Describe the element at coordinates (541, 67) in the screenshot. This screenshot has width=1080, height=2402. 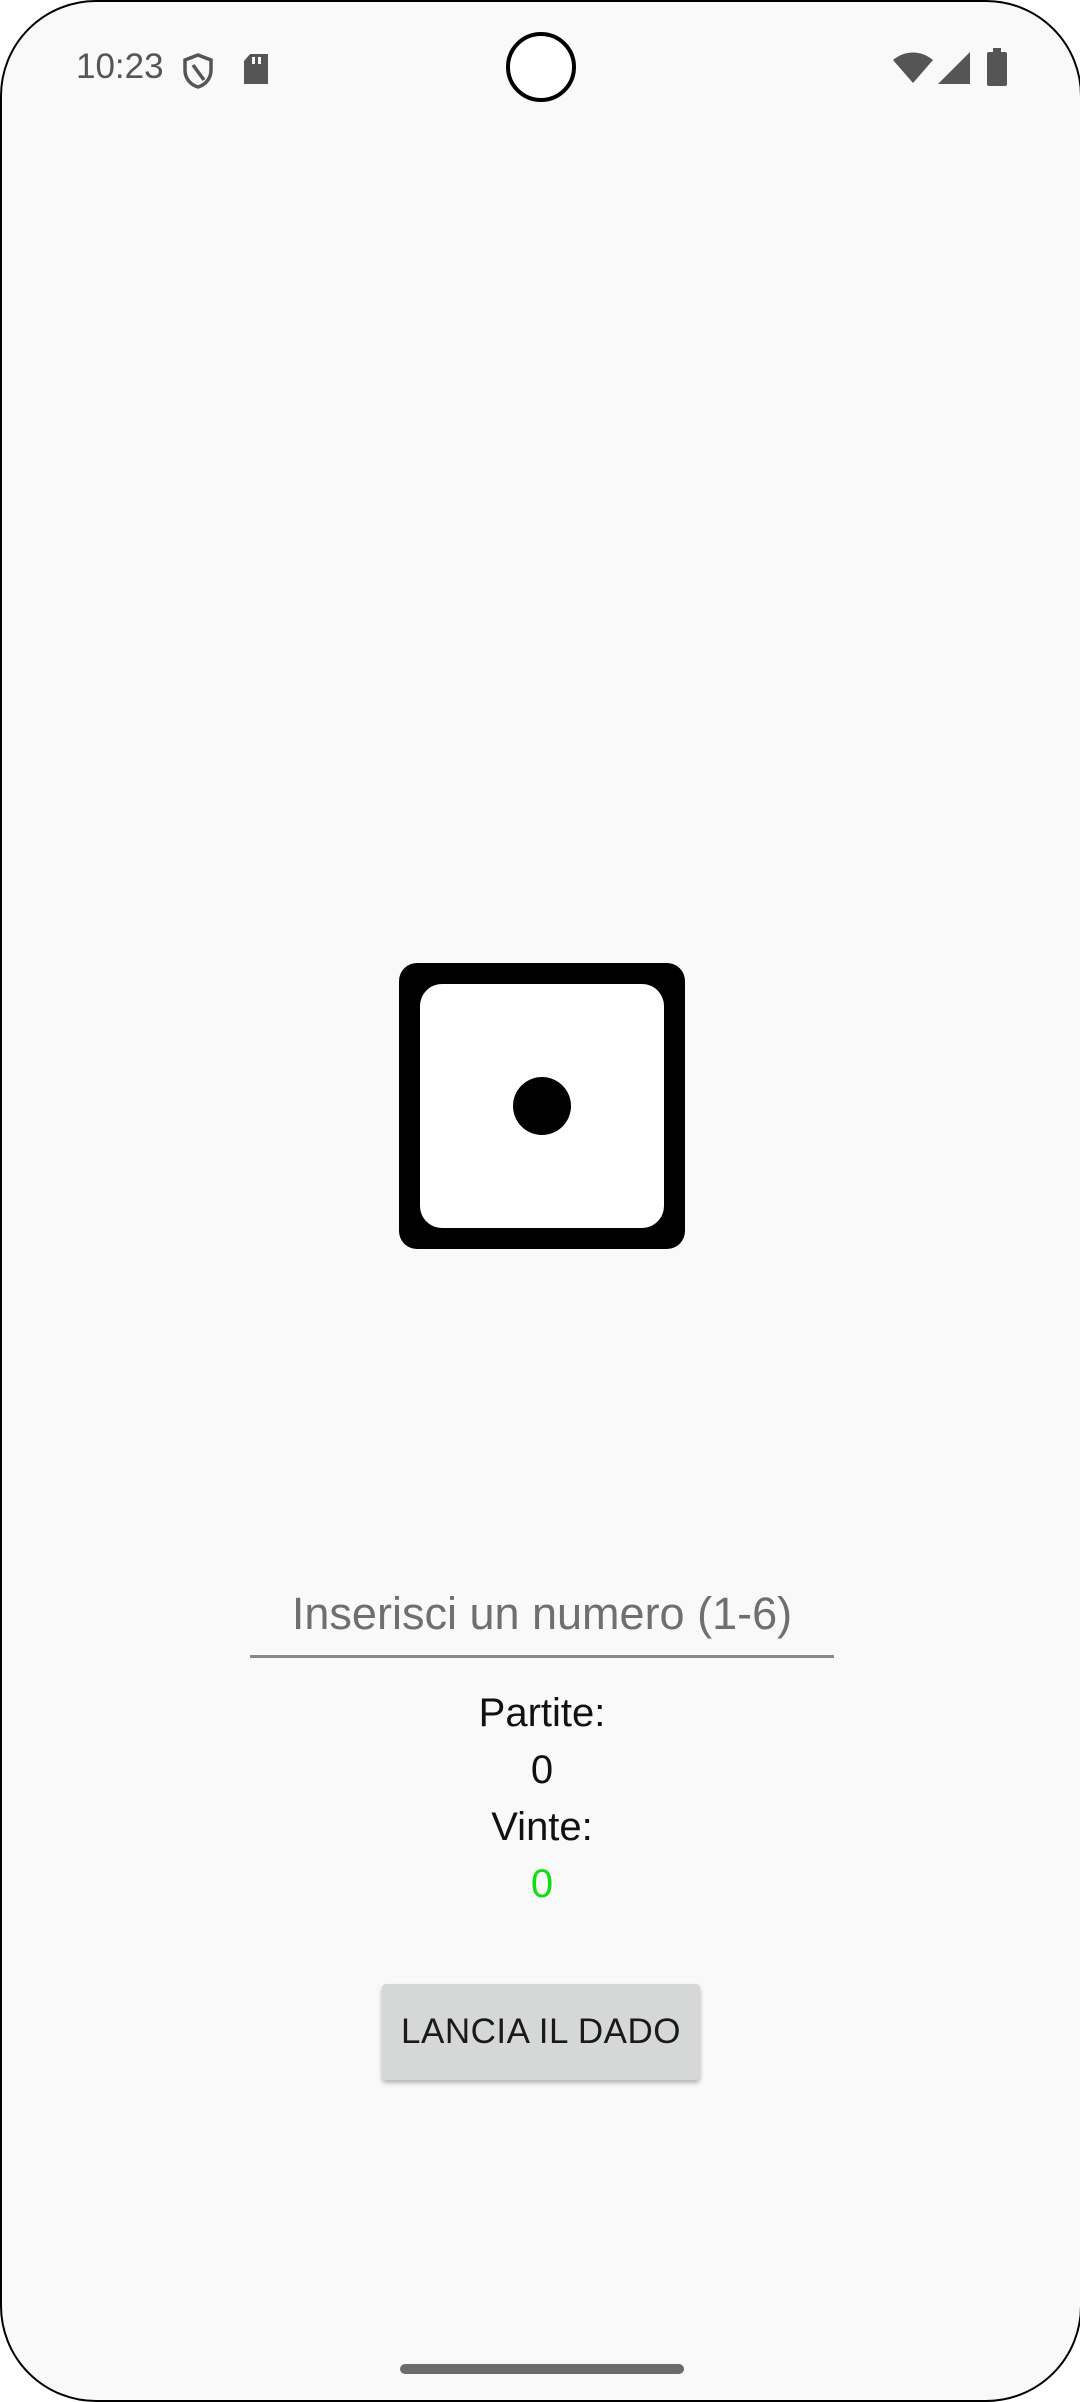
I see `front-camera` at that location.